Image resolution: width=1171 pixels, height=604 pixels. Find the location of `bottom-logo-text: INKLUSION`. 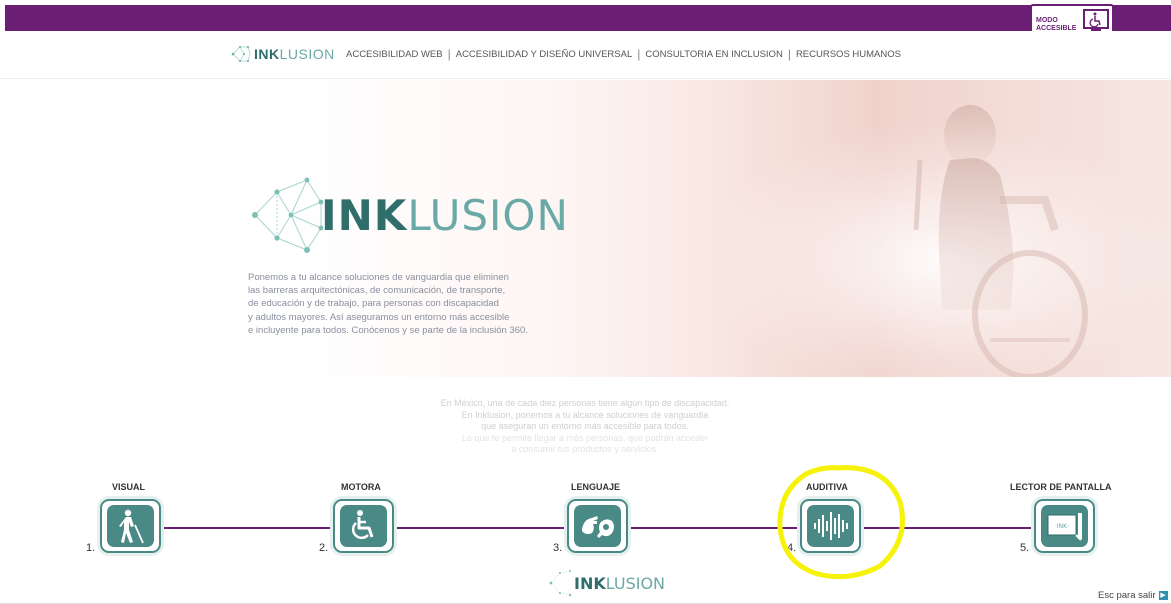

bottom-logo-text: INKLUSION is located at coordinates (620, 583).